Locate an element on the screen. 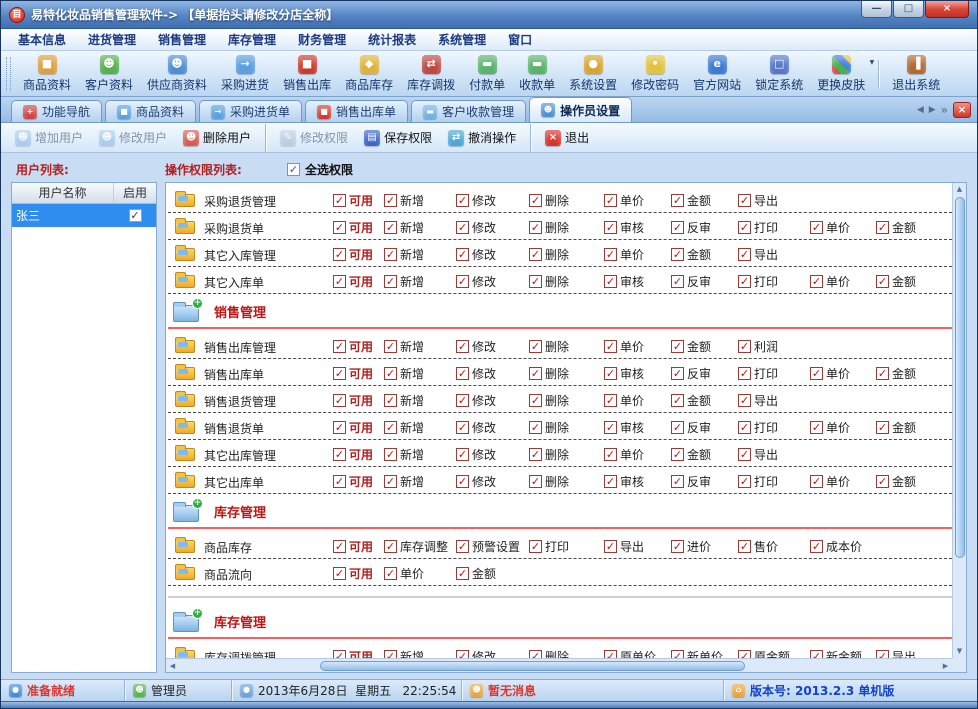 The width and height of the screenshot is (978, 709). user-enabled-checkbox: ✓ is located at coordinates (135, 215).